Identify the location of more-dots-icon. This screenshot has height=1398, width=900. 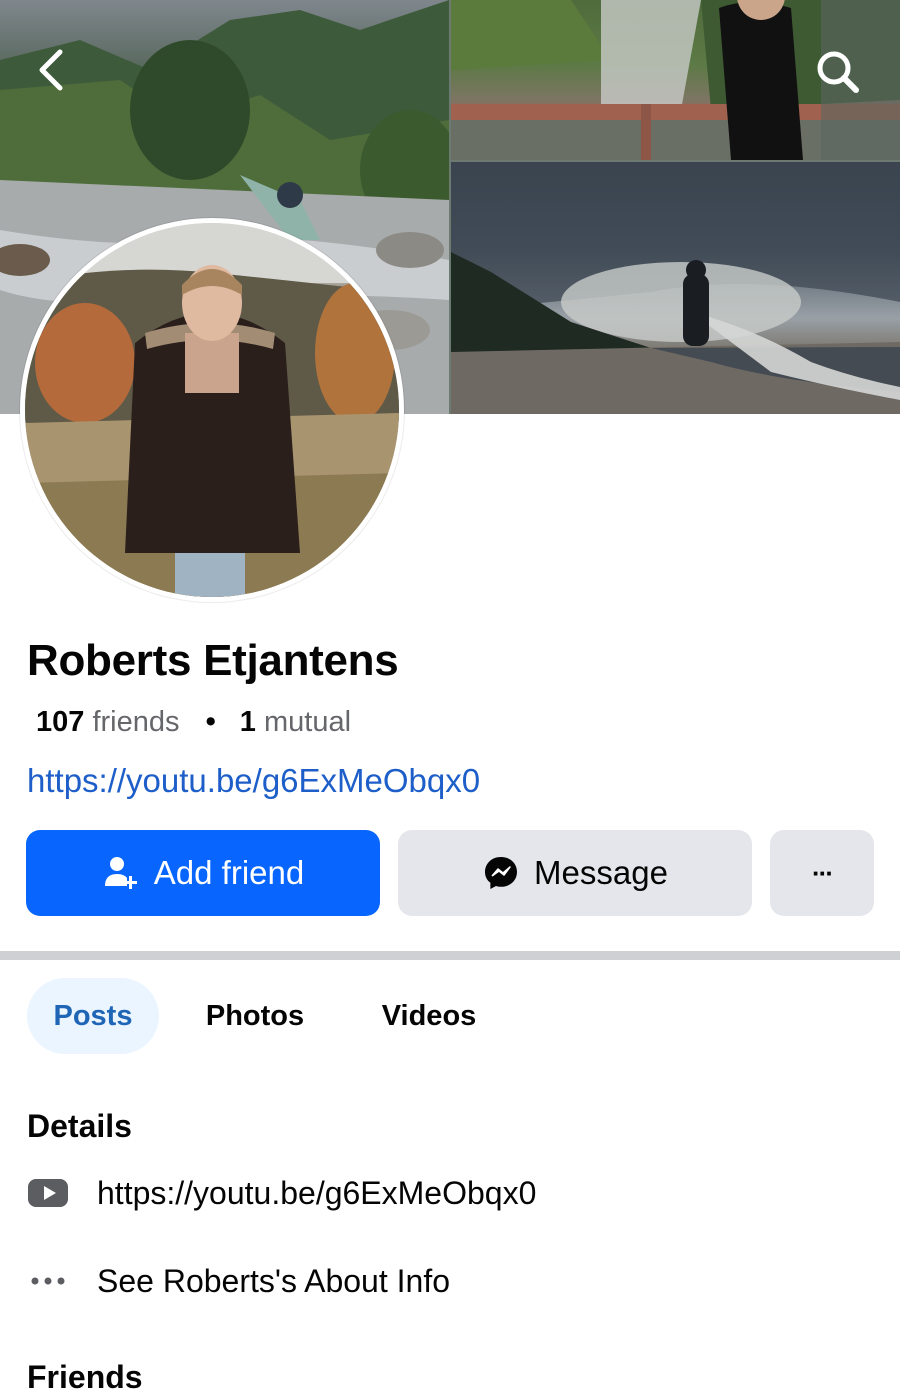
(48, 1281).